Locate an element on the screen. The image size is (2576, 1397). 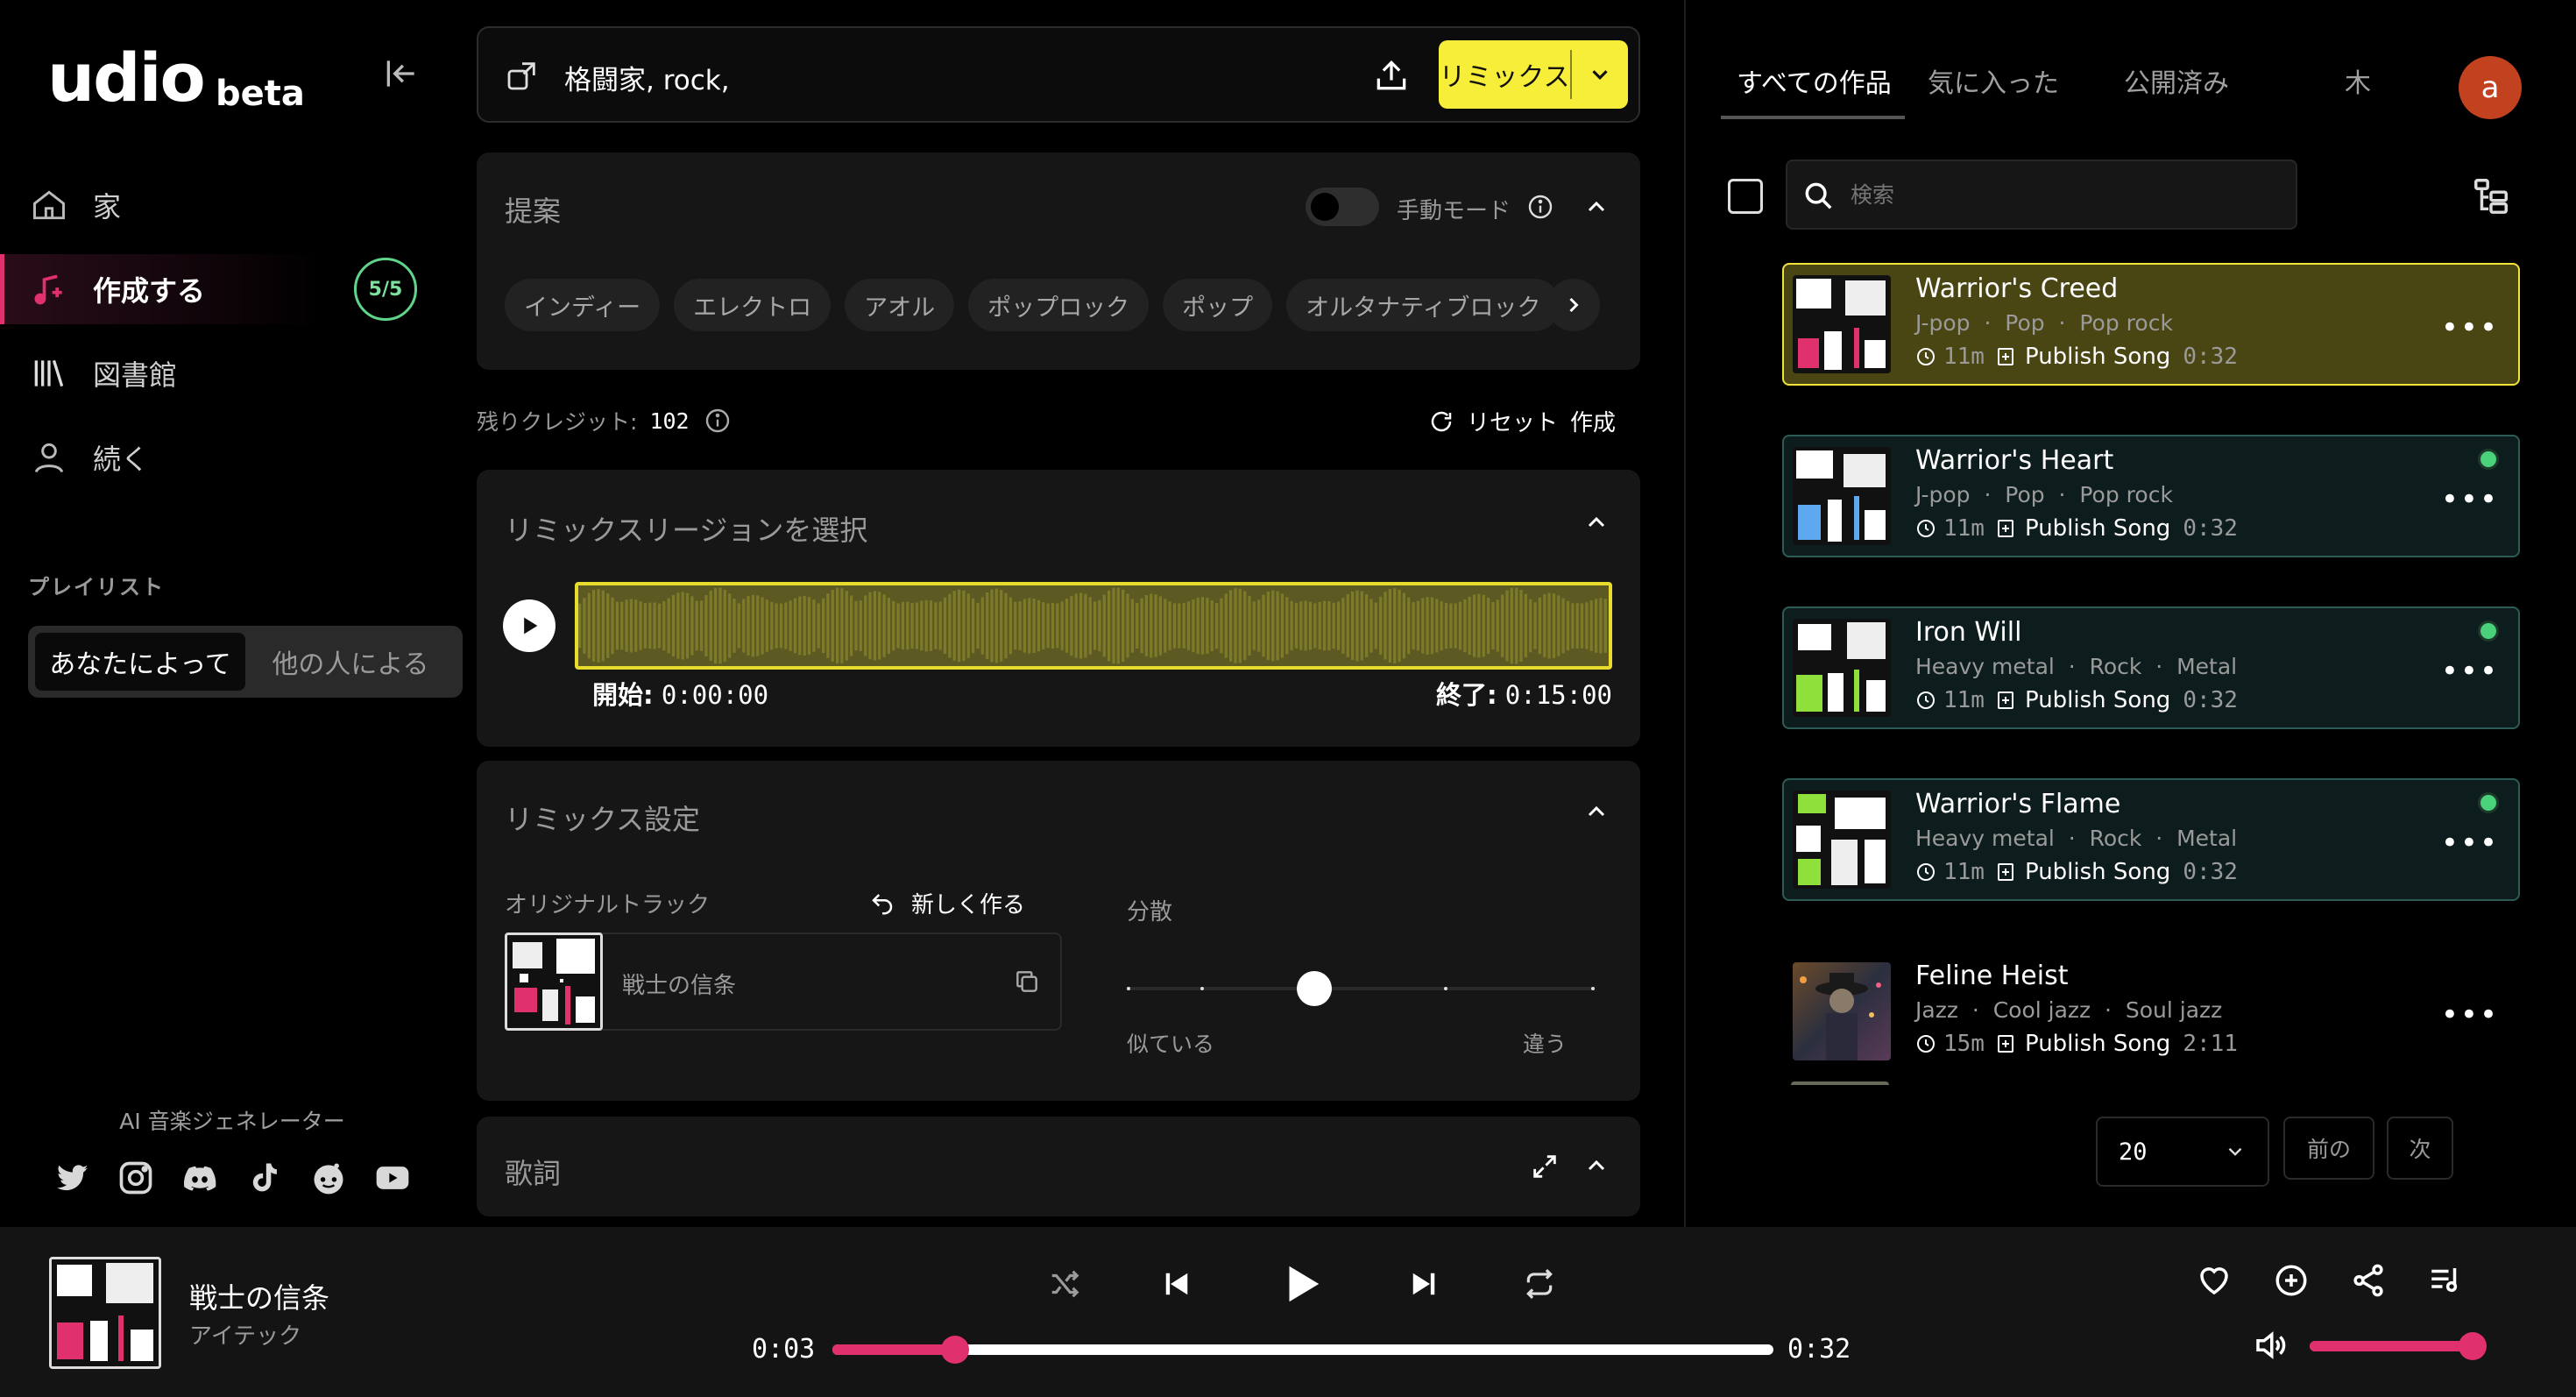
song-title: Feline Heist is located at coordinates (1992, 976).